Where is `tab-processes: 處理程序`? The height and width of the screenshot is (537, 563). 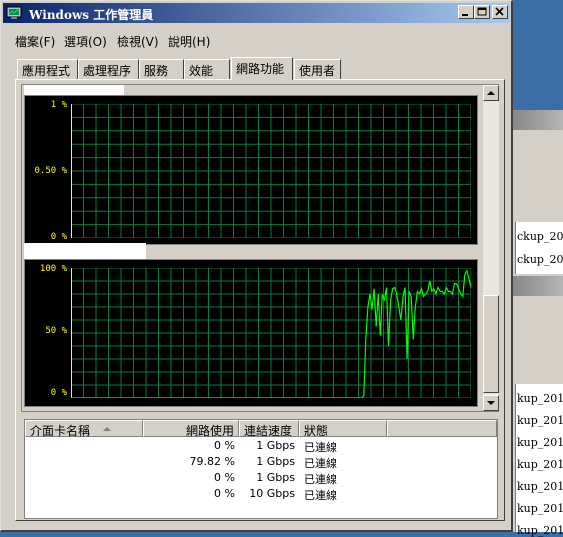 tab-processes: 處理程序 is located at coordinates (108, 69).